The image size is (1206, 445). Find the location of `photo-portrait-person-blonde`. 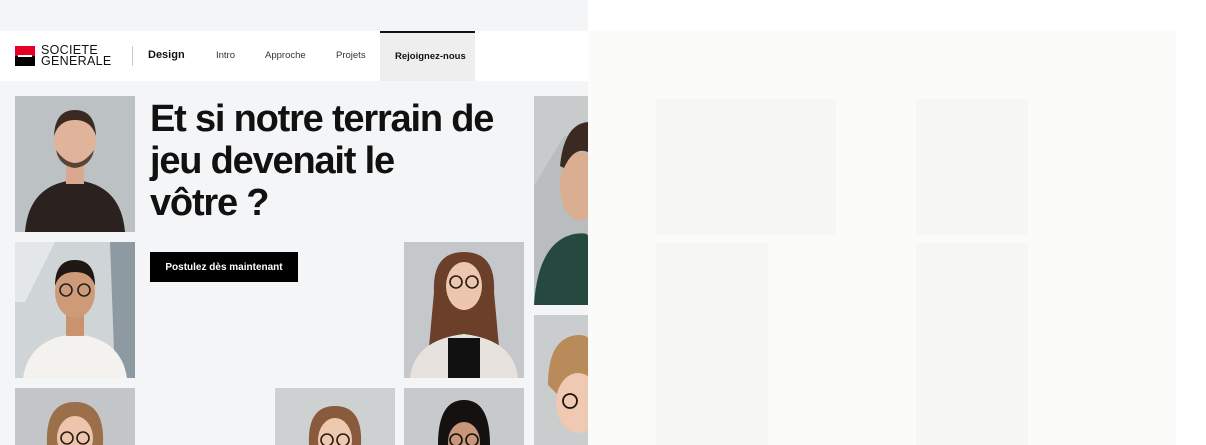

photo-portrait-person-blonde is located at coordinates (561, 380).